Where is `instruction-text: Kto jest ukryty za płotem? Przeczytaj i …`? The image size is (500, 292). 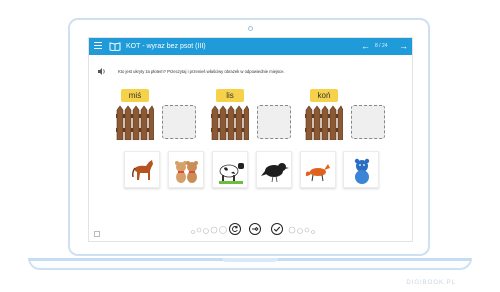
instruction-text: Kto jest ukryty za płotem? Przeczytaj i … is located at coordinates (201, 71).